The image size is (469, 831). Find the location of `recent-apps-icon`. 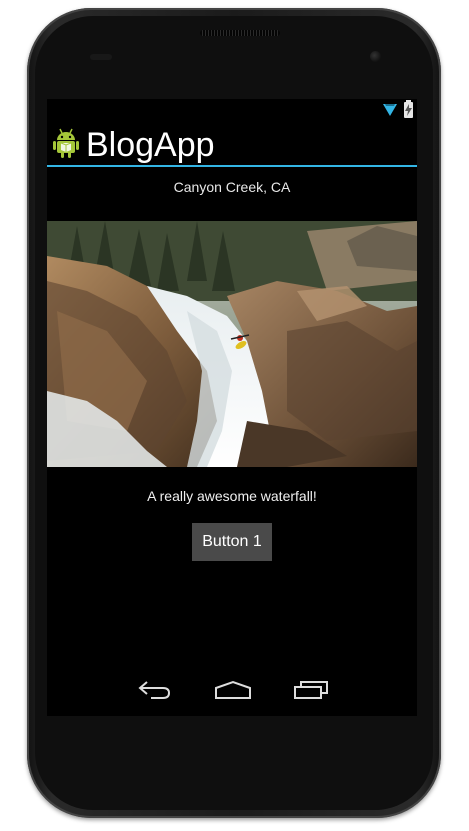

recent-apps-icon is located at coordinates (311, 692).